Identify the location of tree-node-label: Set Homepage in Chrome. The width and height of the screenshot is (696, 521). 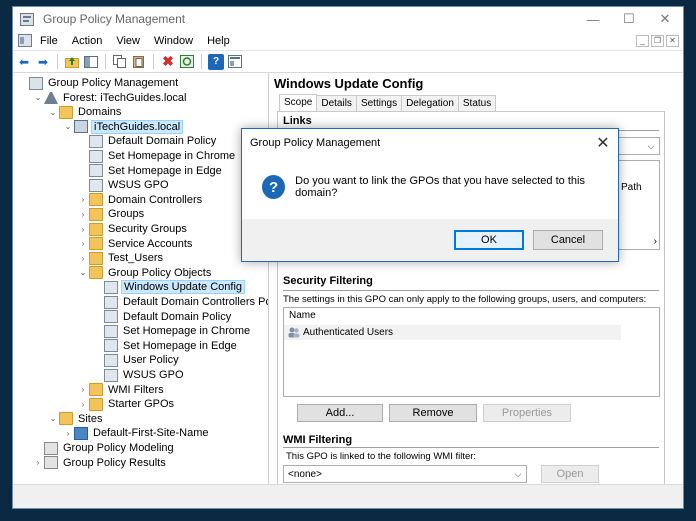
(172, 156).